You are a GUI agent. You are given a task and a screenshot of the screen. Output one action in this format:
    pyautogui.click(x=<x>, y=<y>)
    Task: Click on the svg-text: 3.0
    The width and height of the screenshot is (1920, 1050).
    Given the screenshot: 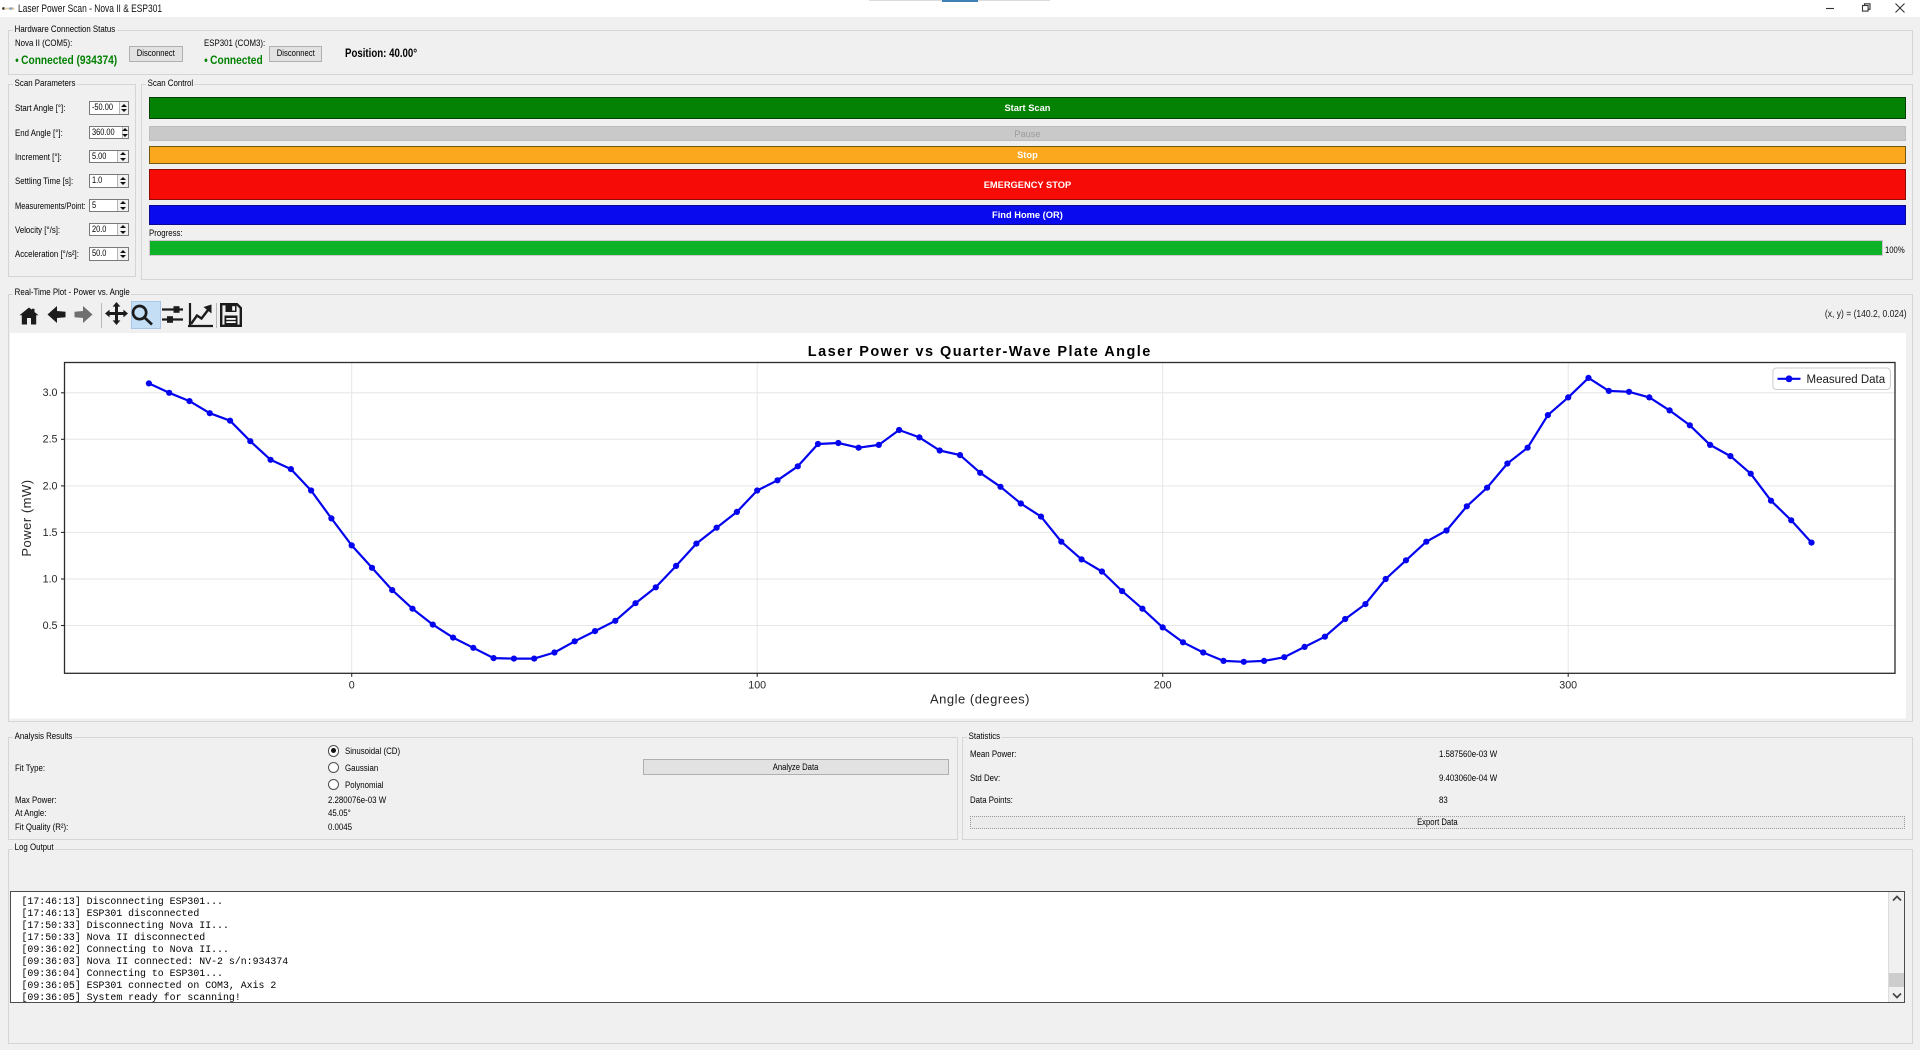 What is the action you would take?
    pyautogui.click(x=50, y=393)
    